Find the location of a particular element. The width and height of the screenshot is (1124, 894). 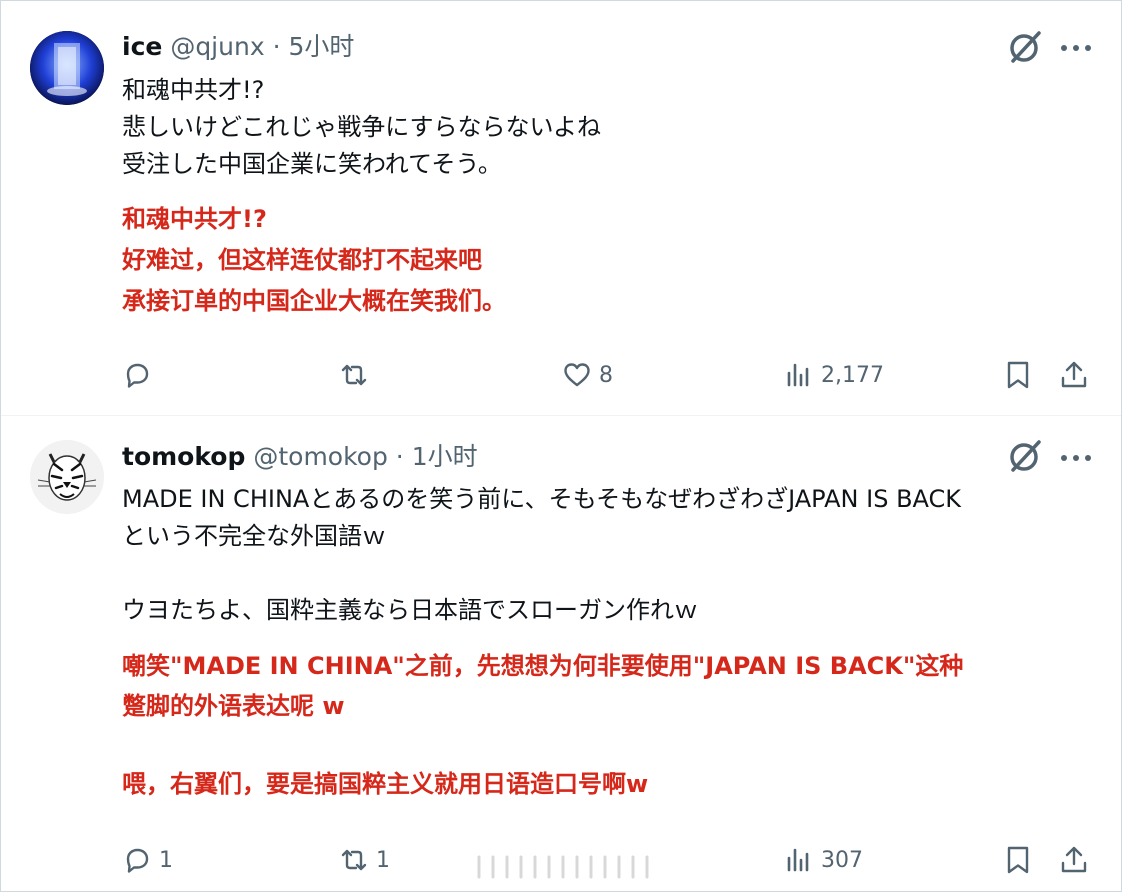

translation-line: 蹩脚的外语表达呢 w is located at coordinates (233, 706).